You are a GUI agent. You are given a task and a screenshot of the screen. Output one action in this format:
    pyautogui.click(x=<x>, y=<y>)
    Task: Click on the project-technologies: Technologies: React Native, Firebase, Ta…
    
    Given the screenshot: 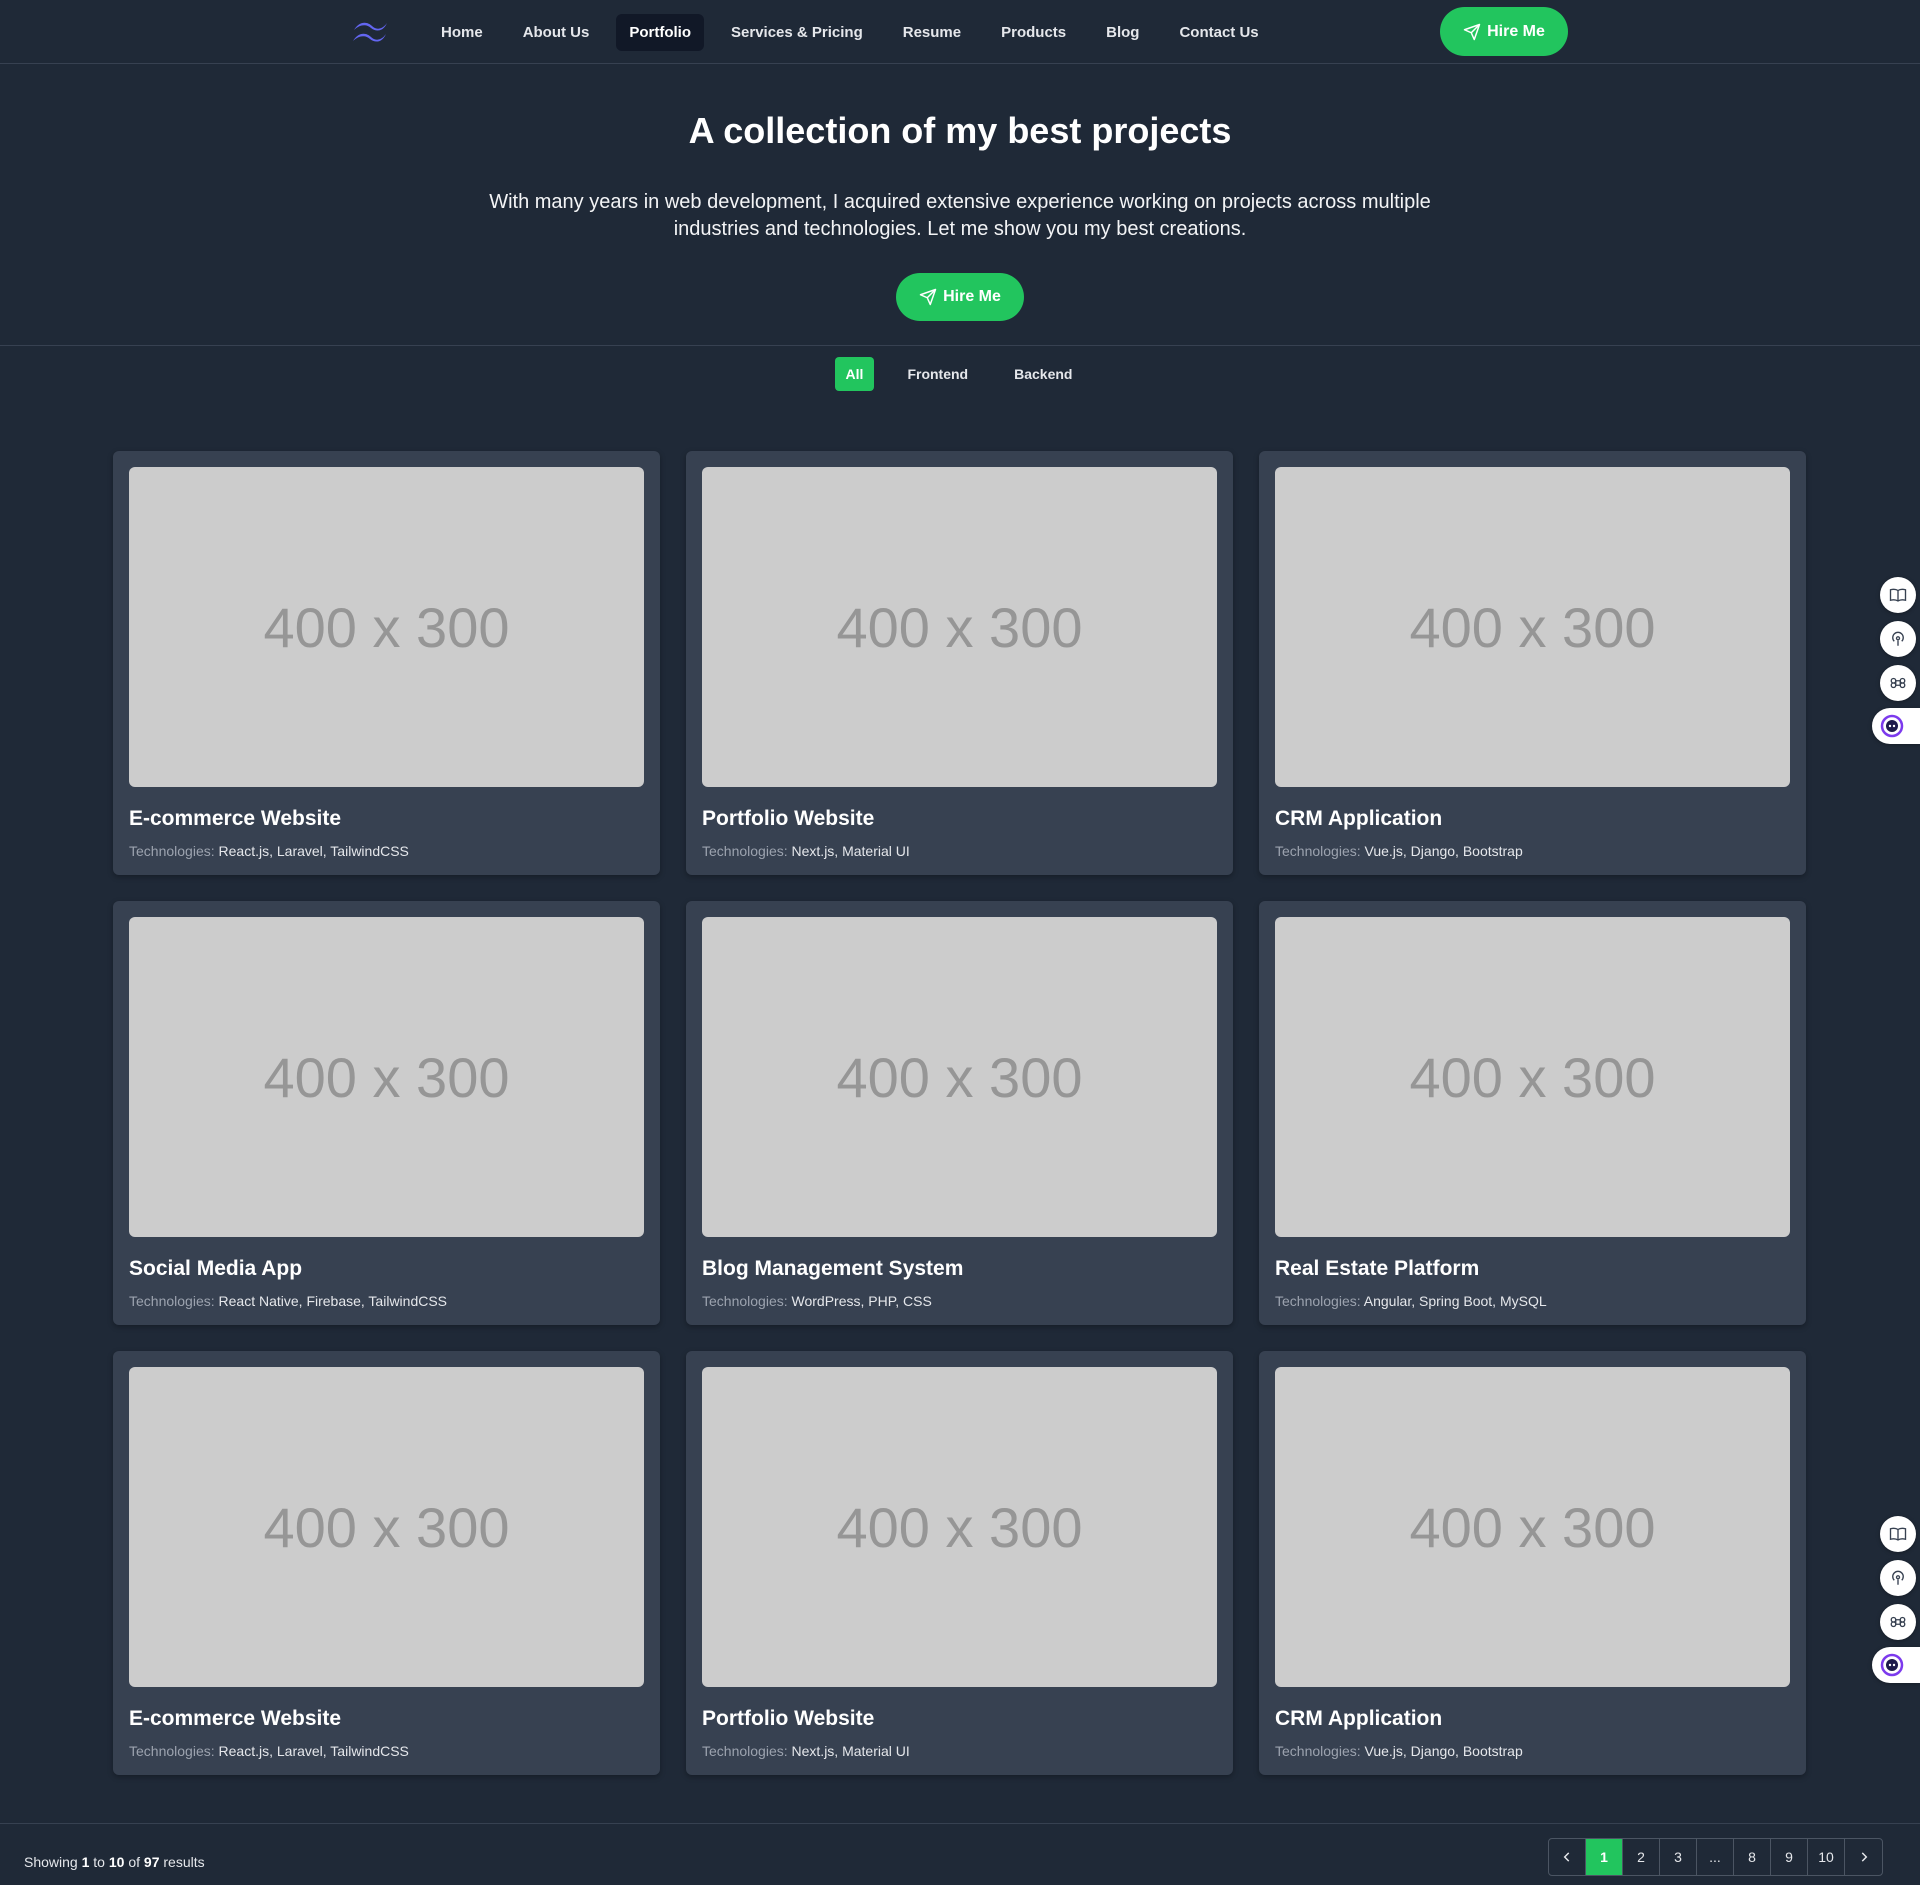 What is the action you would take?
    pyautogui.click(x=386, y=1301)
    